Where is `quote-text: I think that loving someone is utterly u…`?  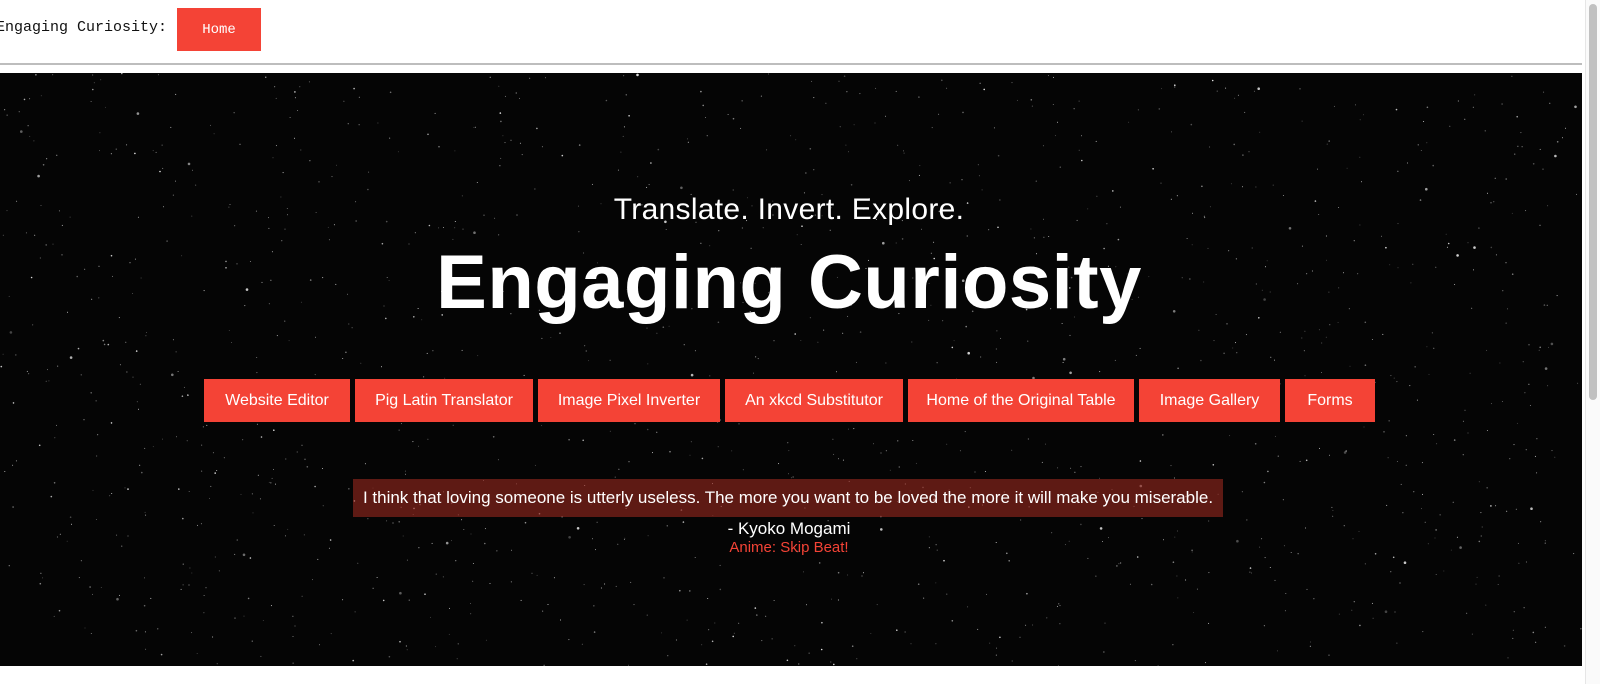 quote-text: I think that loving someone is utterly u… is located at coordinates (788, 498).